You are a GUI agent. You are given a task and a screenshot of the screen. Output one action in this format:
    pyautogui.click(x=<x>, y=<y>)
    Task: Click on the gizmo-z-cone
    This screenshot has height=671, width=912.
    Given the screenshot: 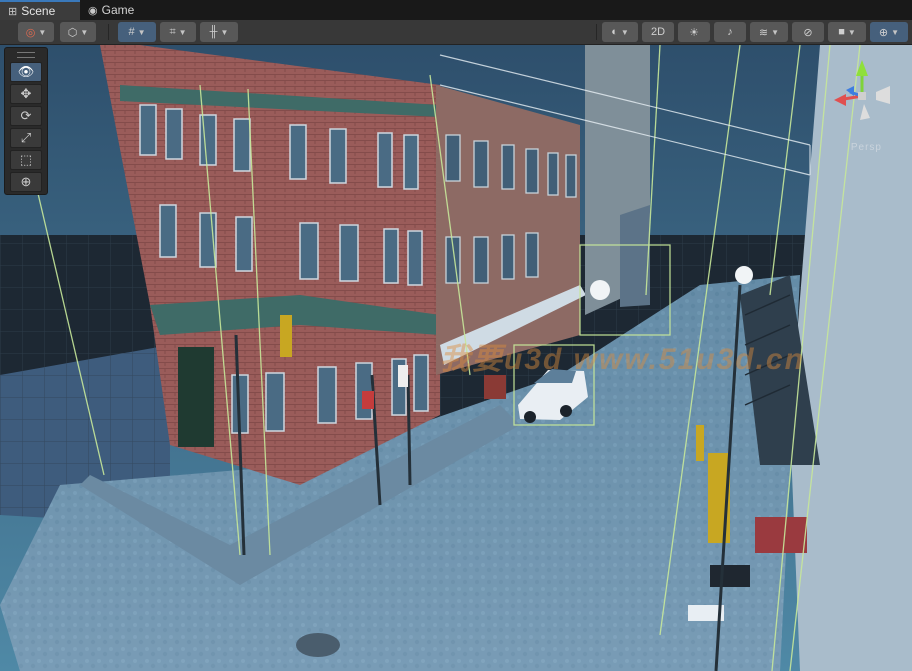 What is the action you would take?
    pyautogui.click(x=850, y=91)
    